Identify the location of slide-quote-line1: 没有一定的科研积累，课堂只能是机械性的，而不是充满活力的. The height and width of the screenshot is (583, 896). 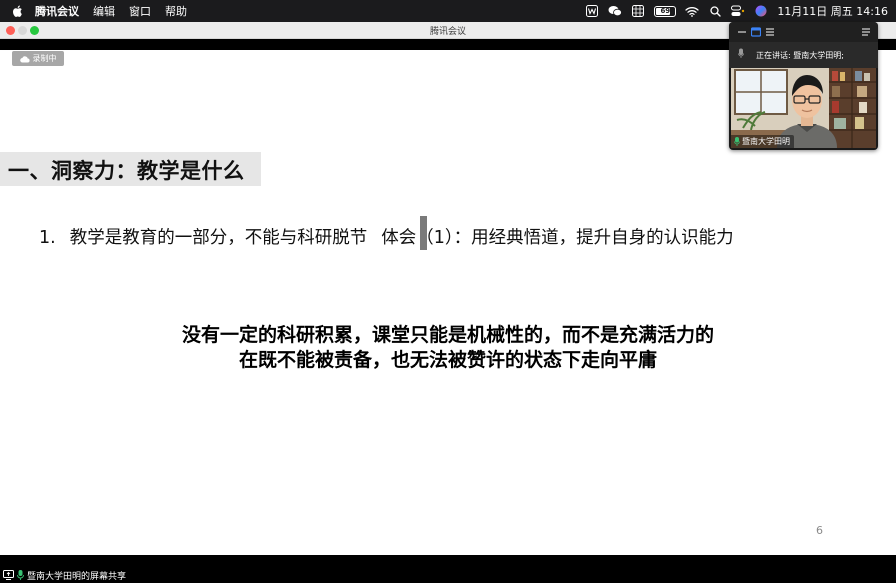
(447, 335).